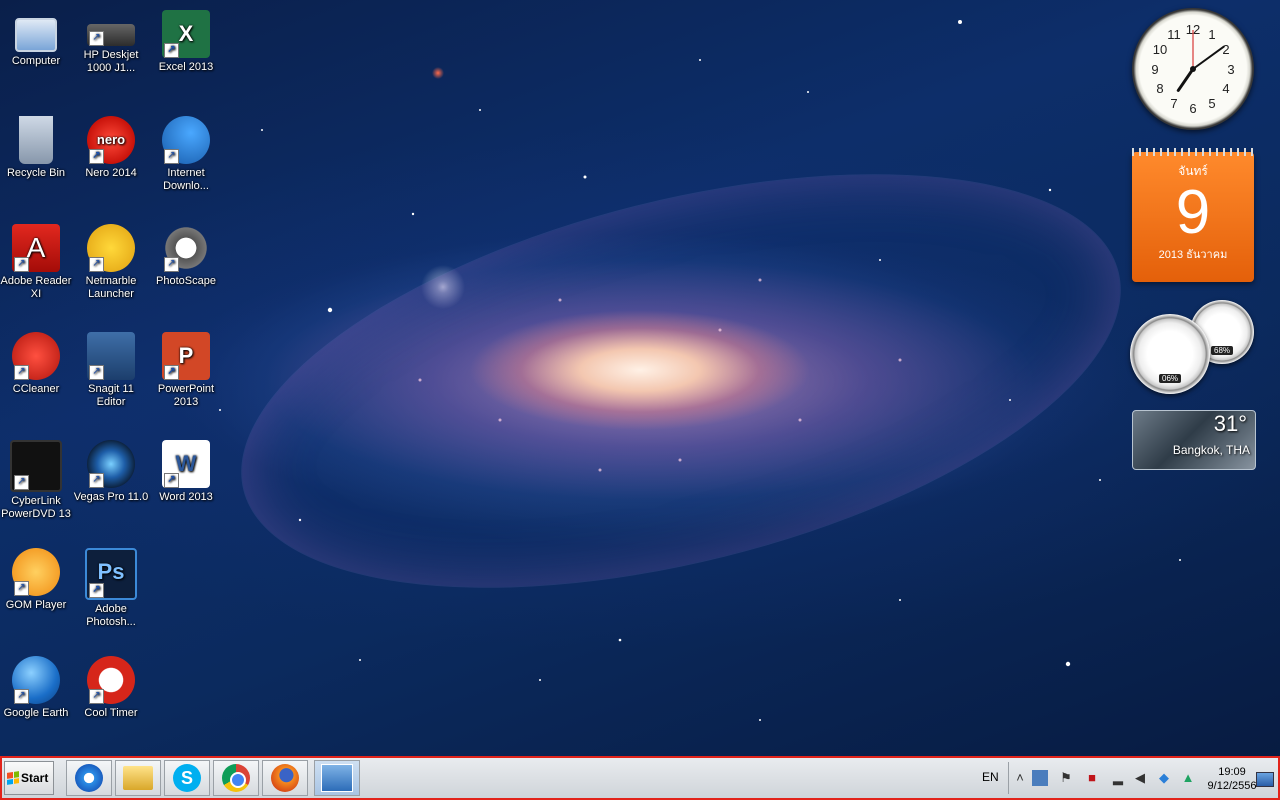  I want to click on taskbar-internet-explorer: e, so click(89, 778).